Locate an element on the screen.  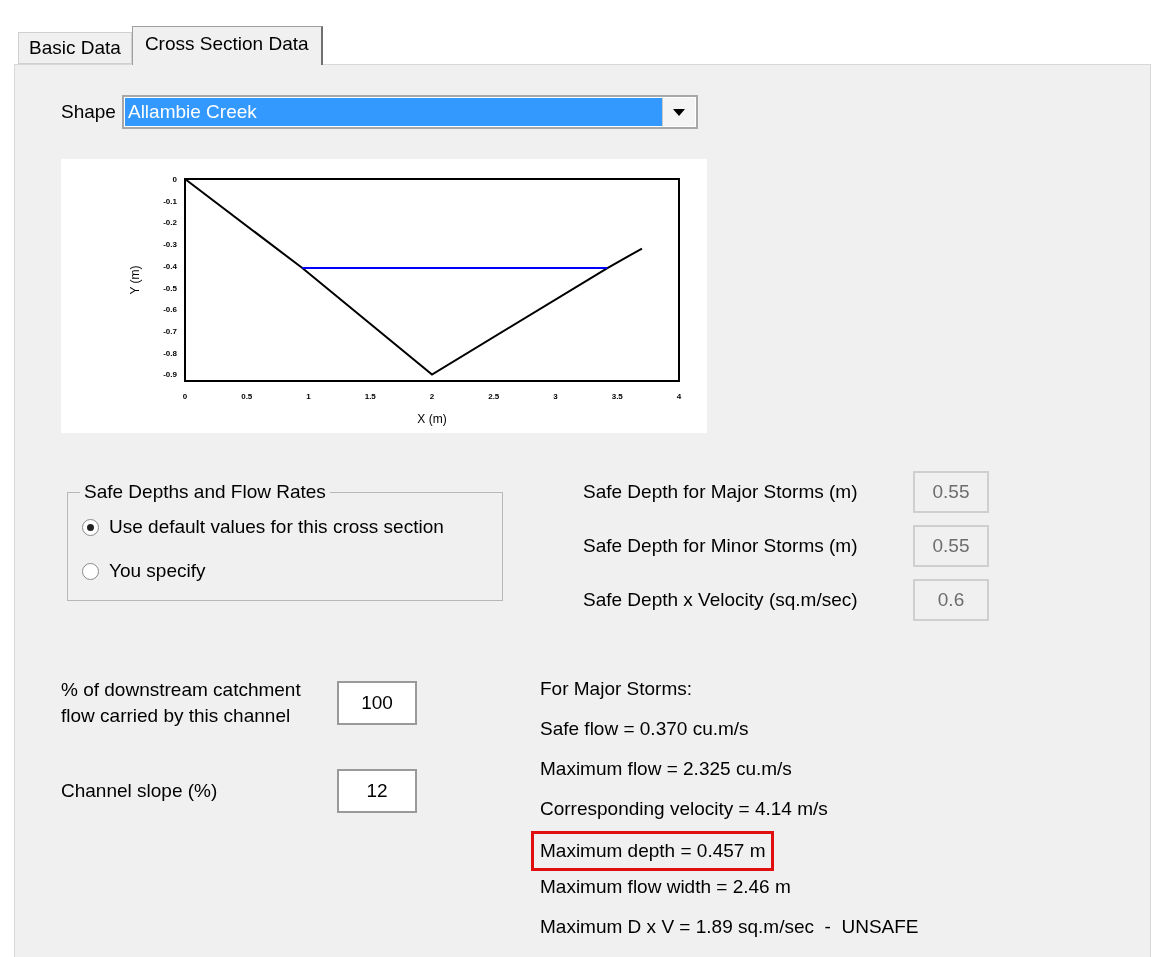
y-tick-label: -0.3 is located at coordinates (170, 245).